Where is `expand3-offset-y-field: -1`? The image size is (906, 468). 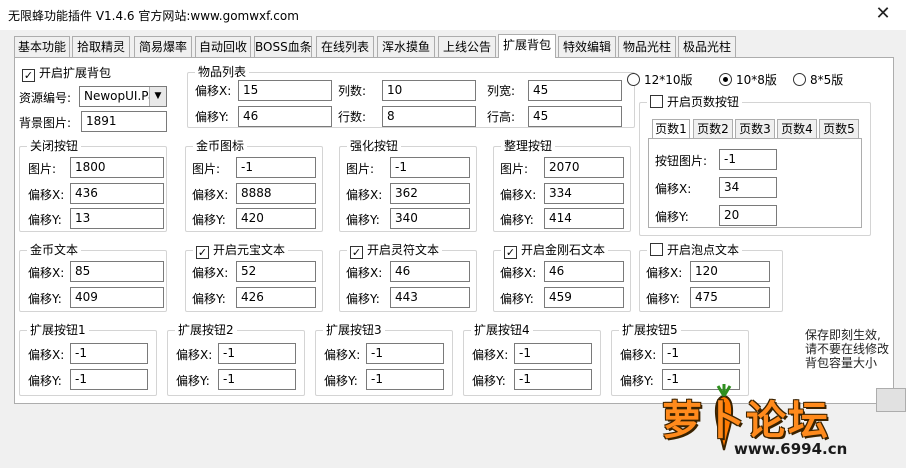
expand3-offset-y-field: -1 is located at coordinates (405, 379).